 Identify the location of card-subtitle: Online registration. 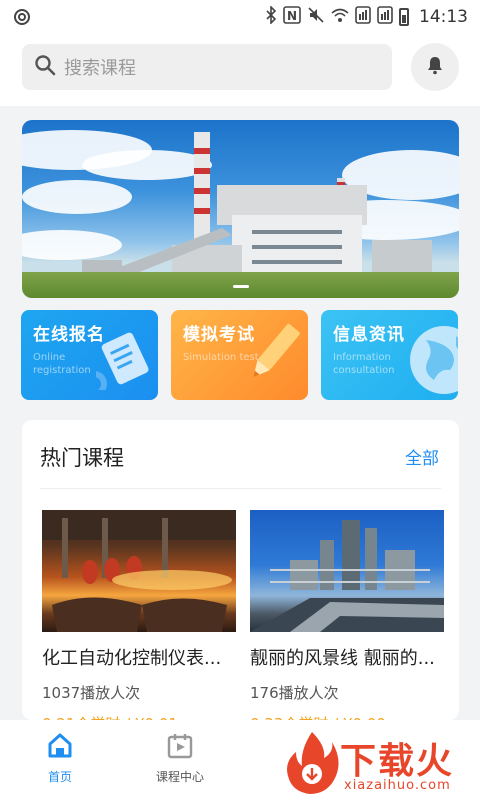
(62, 364).